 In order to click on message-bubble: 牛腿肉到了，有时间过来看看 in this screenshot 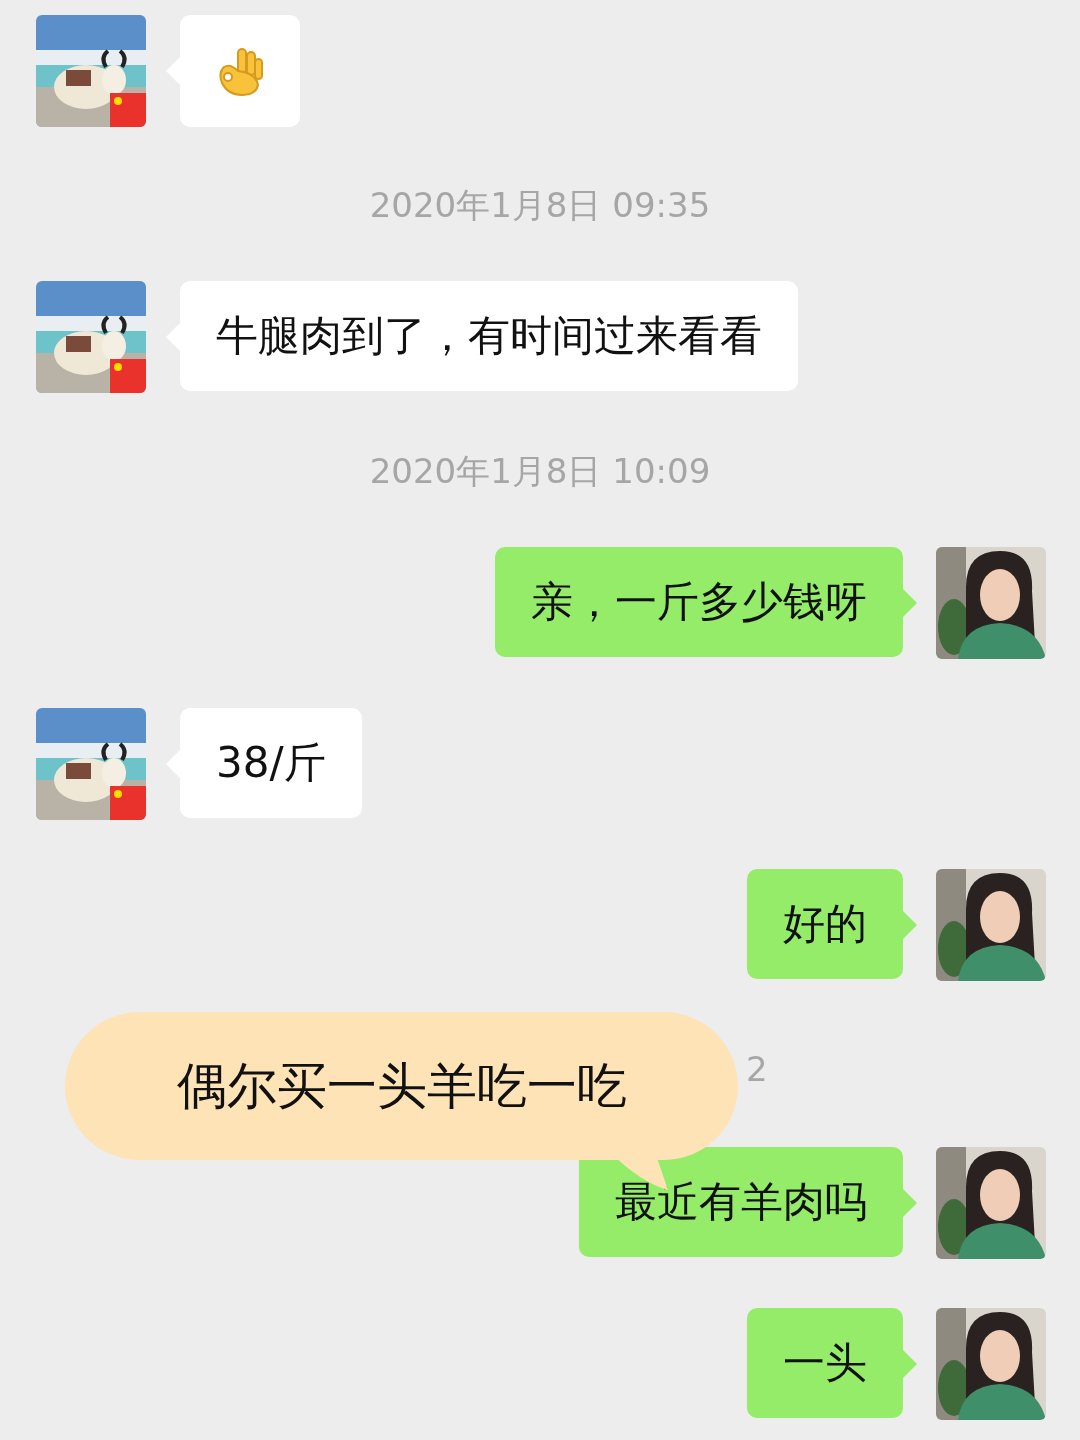, I will do `click(489, 335)`.